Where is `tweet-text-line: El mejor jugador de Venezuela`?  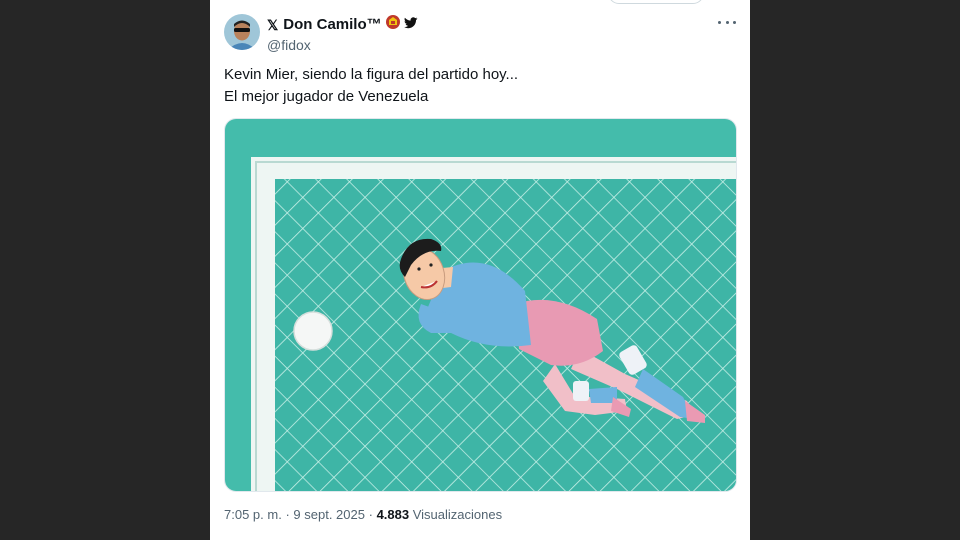
tweet-text-line: El mejor jugador de Venezuela is located at coordinates (326, 96).